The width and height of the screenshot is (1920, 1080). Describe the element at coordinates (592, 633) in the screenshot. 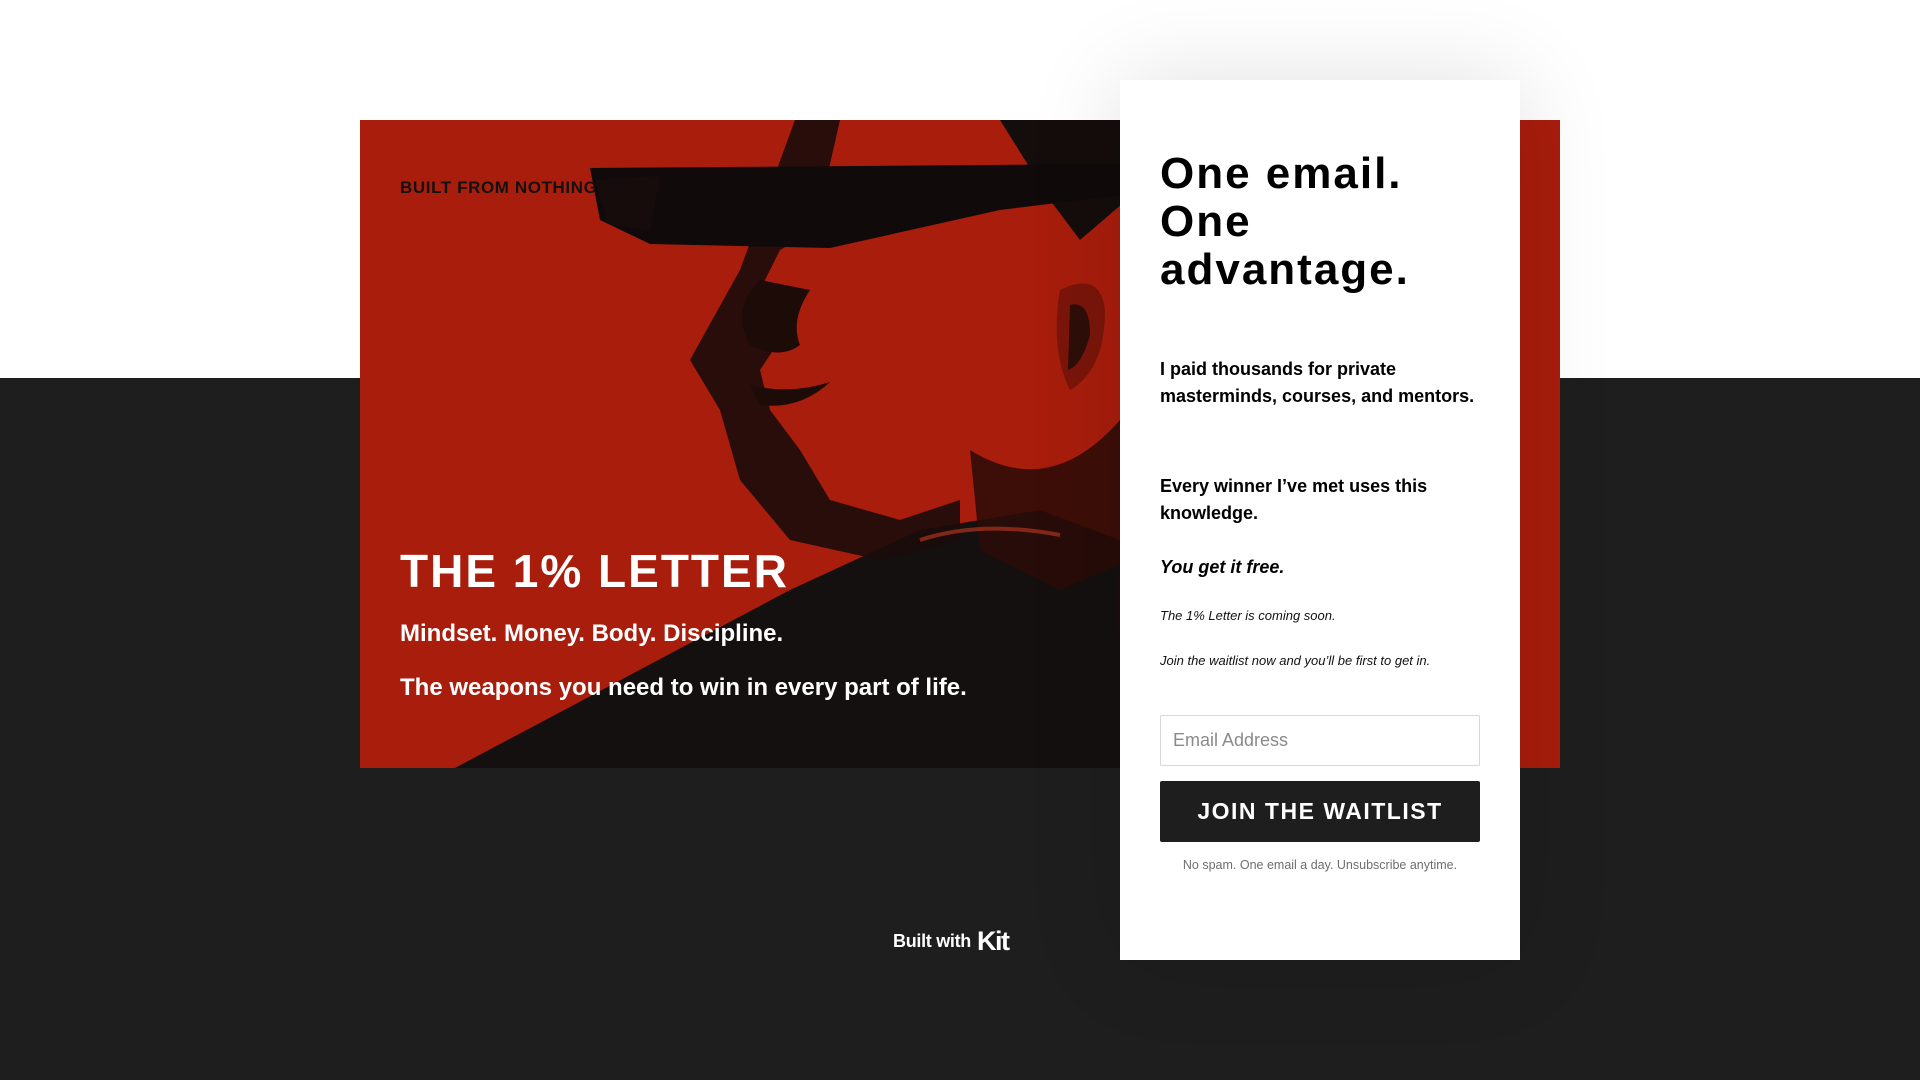

I see `hero-subtitle: Mindset. Money. Body. Discipline.` at that location.